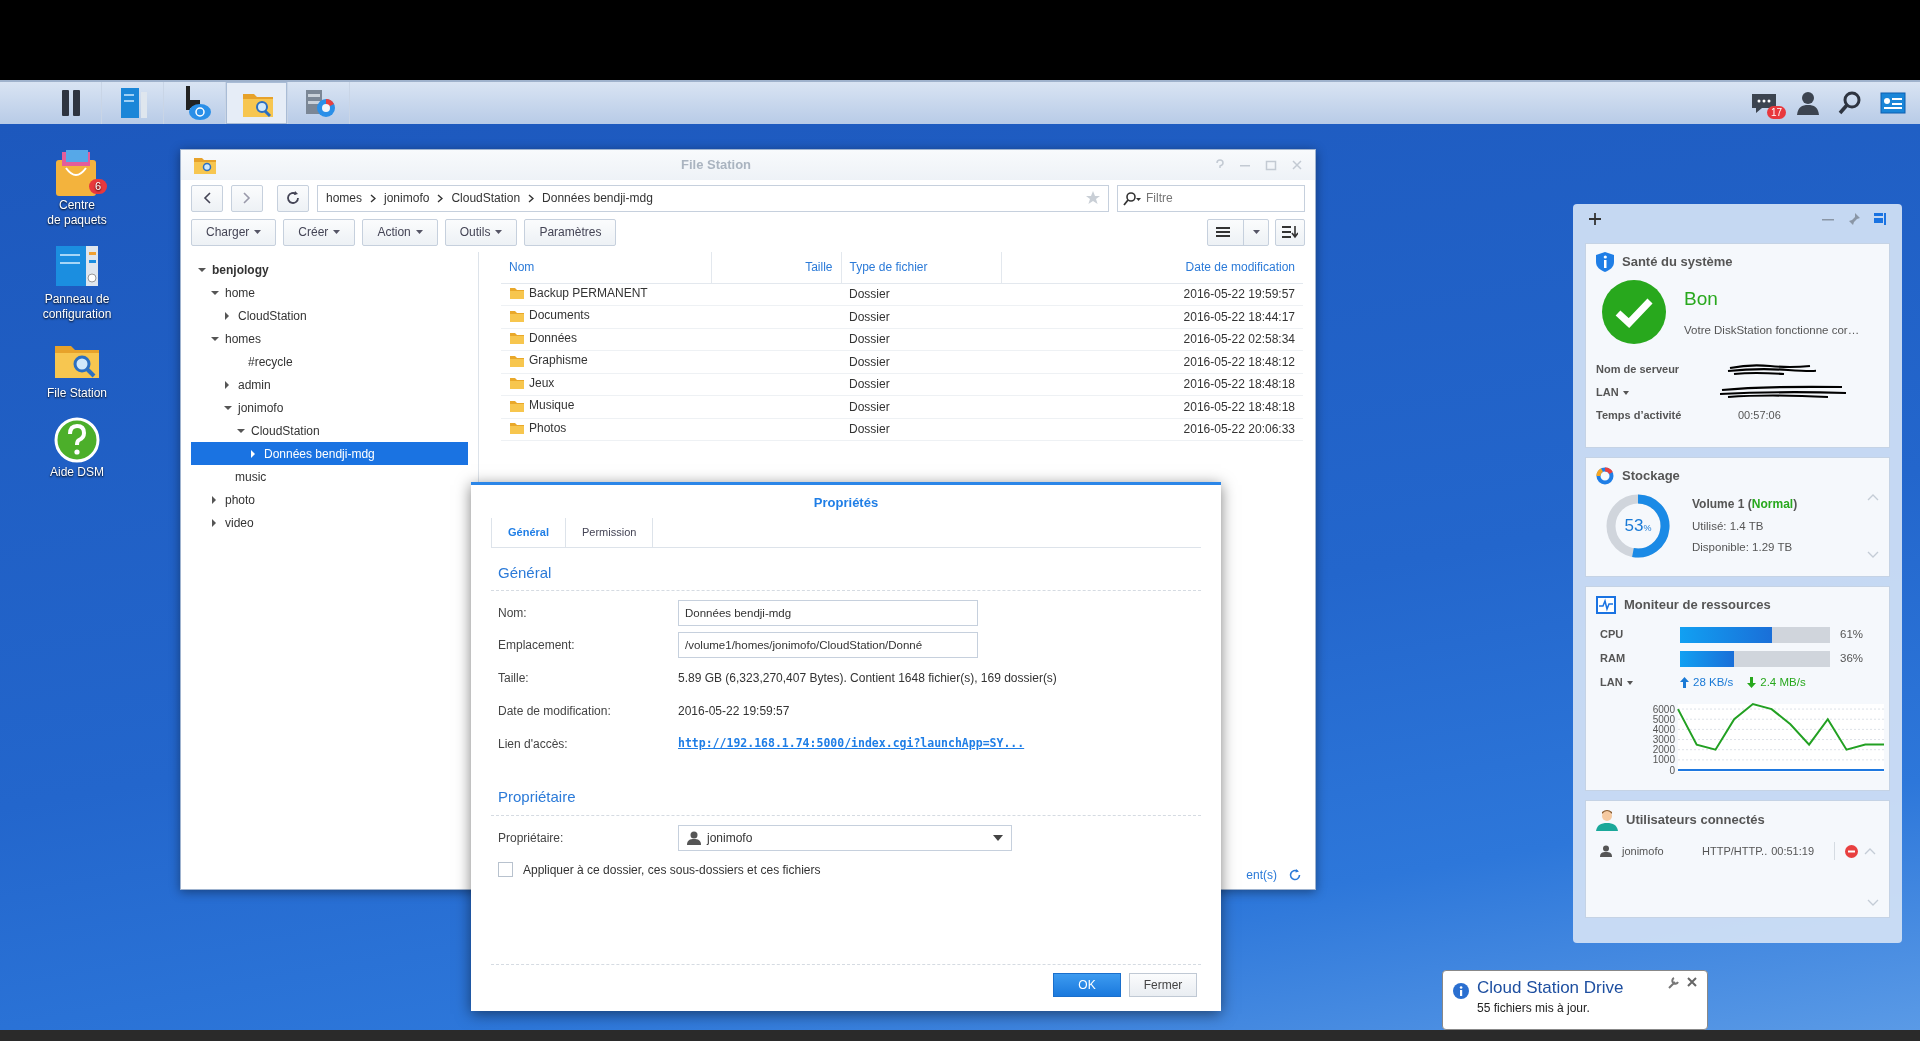 Image resolution: width=1920 pixels, height=1041 pixels. I want to click on sort-button, so click(1290, 232).